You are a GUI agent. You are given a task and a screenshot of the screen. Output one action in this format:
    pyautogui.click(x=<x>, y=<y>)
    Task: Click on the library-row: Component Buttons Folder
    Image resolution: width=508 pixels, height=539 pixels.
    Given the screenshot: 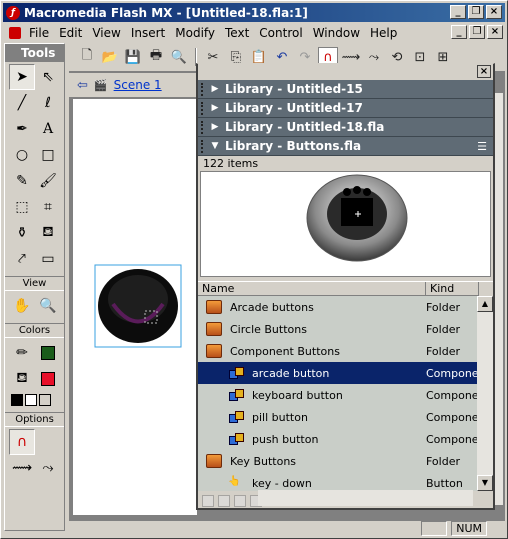 What is the action you would take?
    pyautogui.click(x=345, y=351)
    